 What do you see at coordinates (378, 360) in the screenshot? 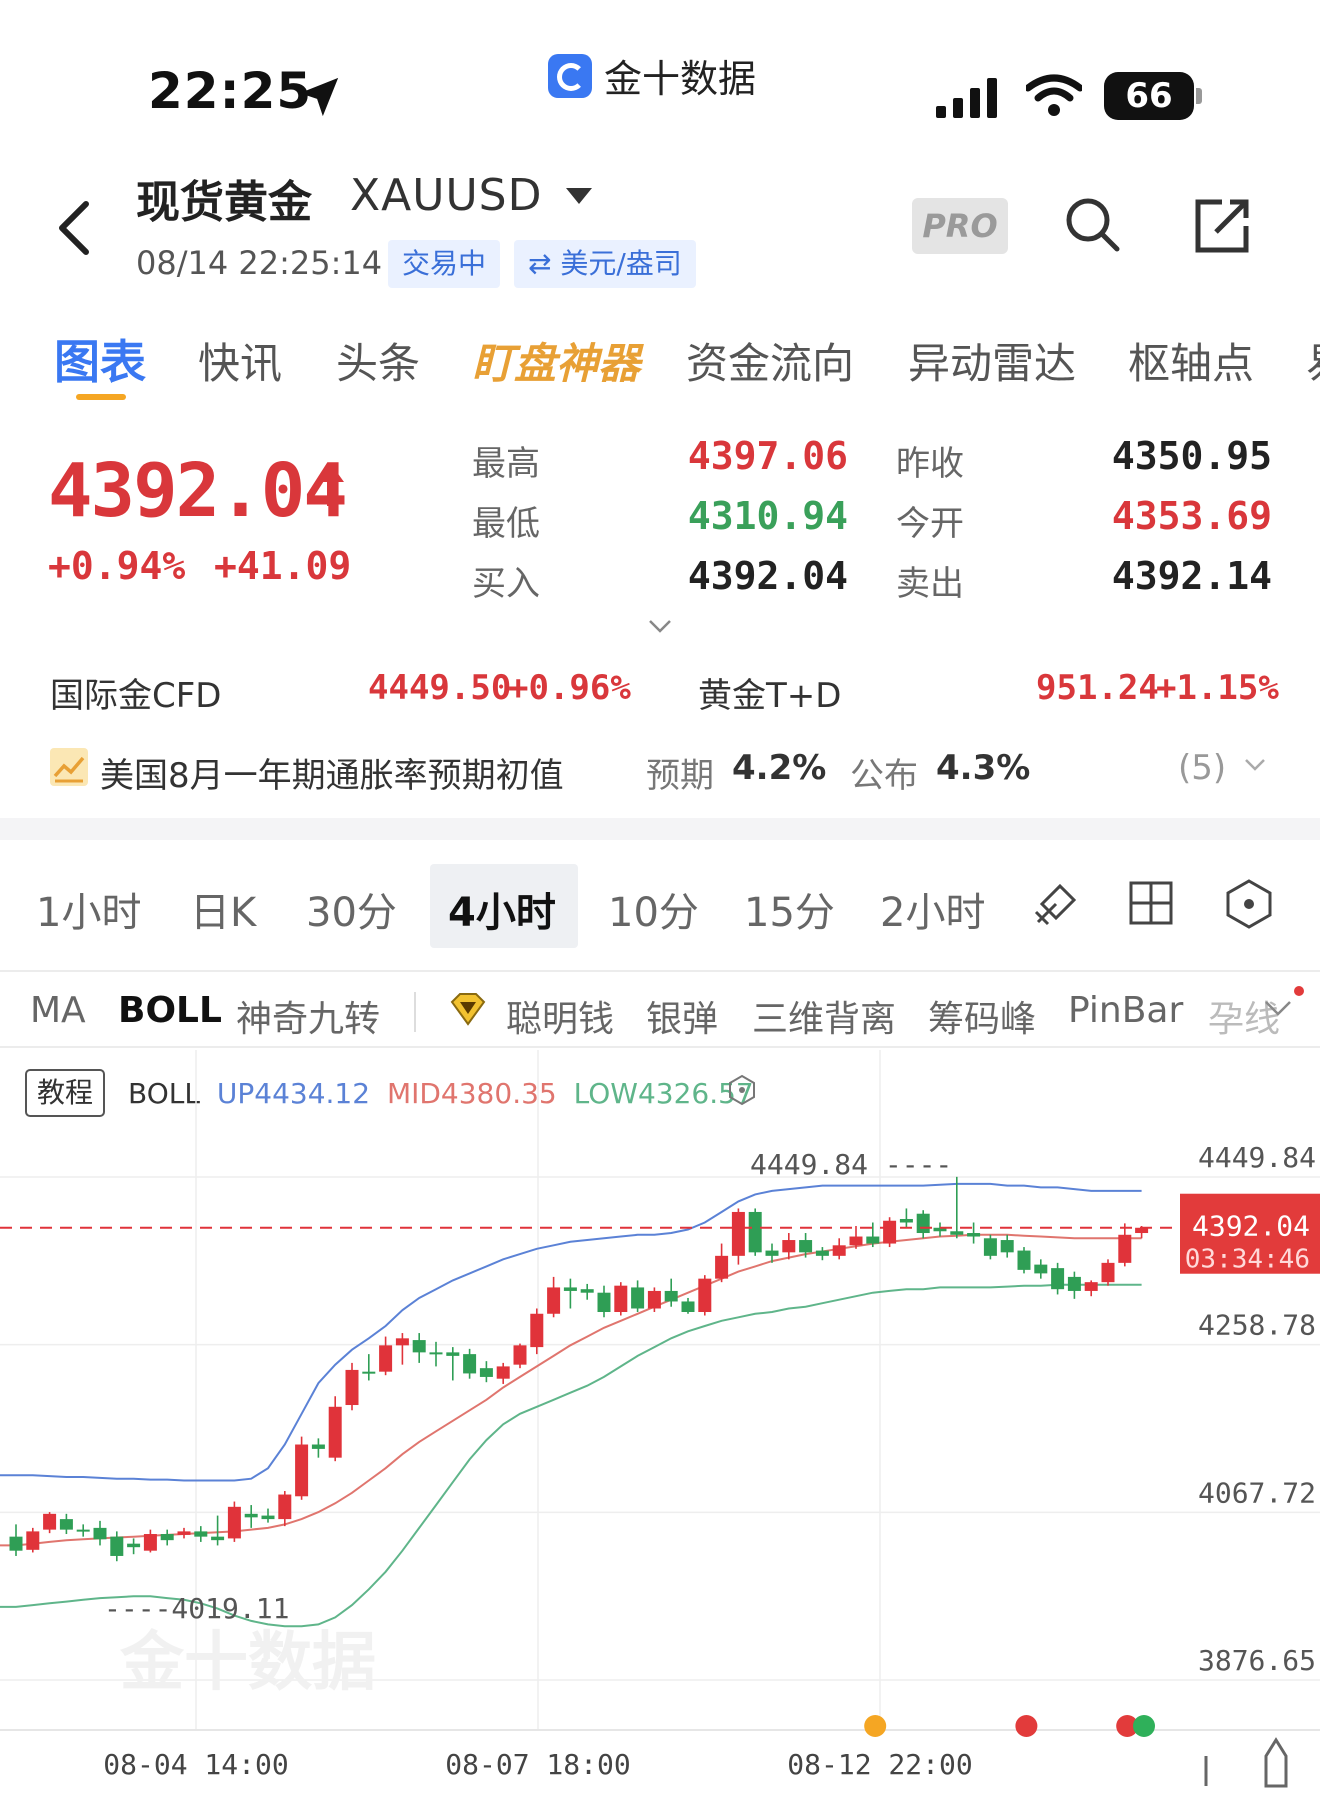
I see `tab-headlines: 头条` at bounding box center [378, 360].